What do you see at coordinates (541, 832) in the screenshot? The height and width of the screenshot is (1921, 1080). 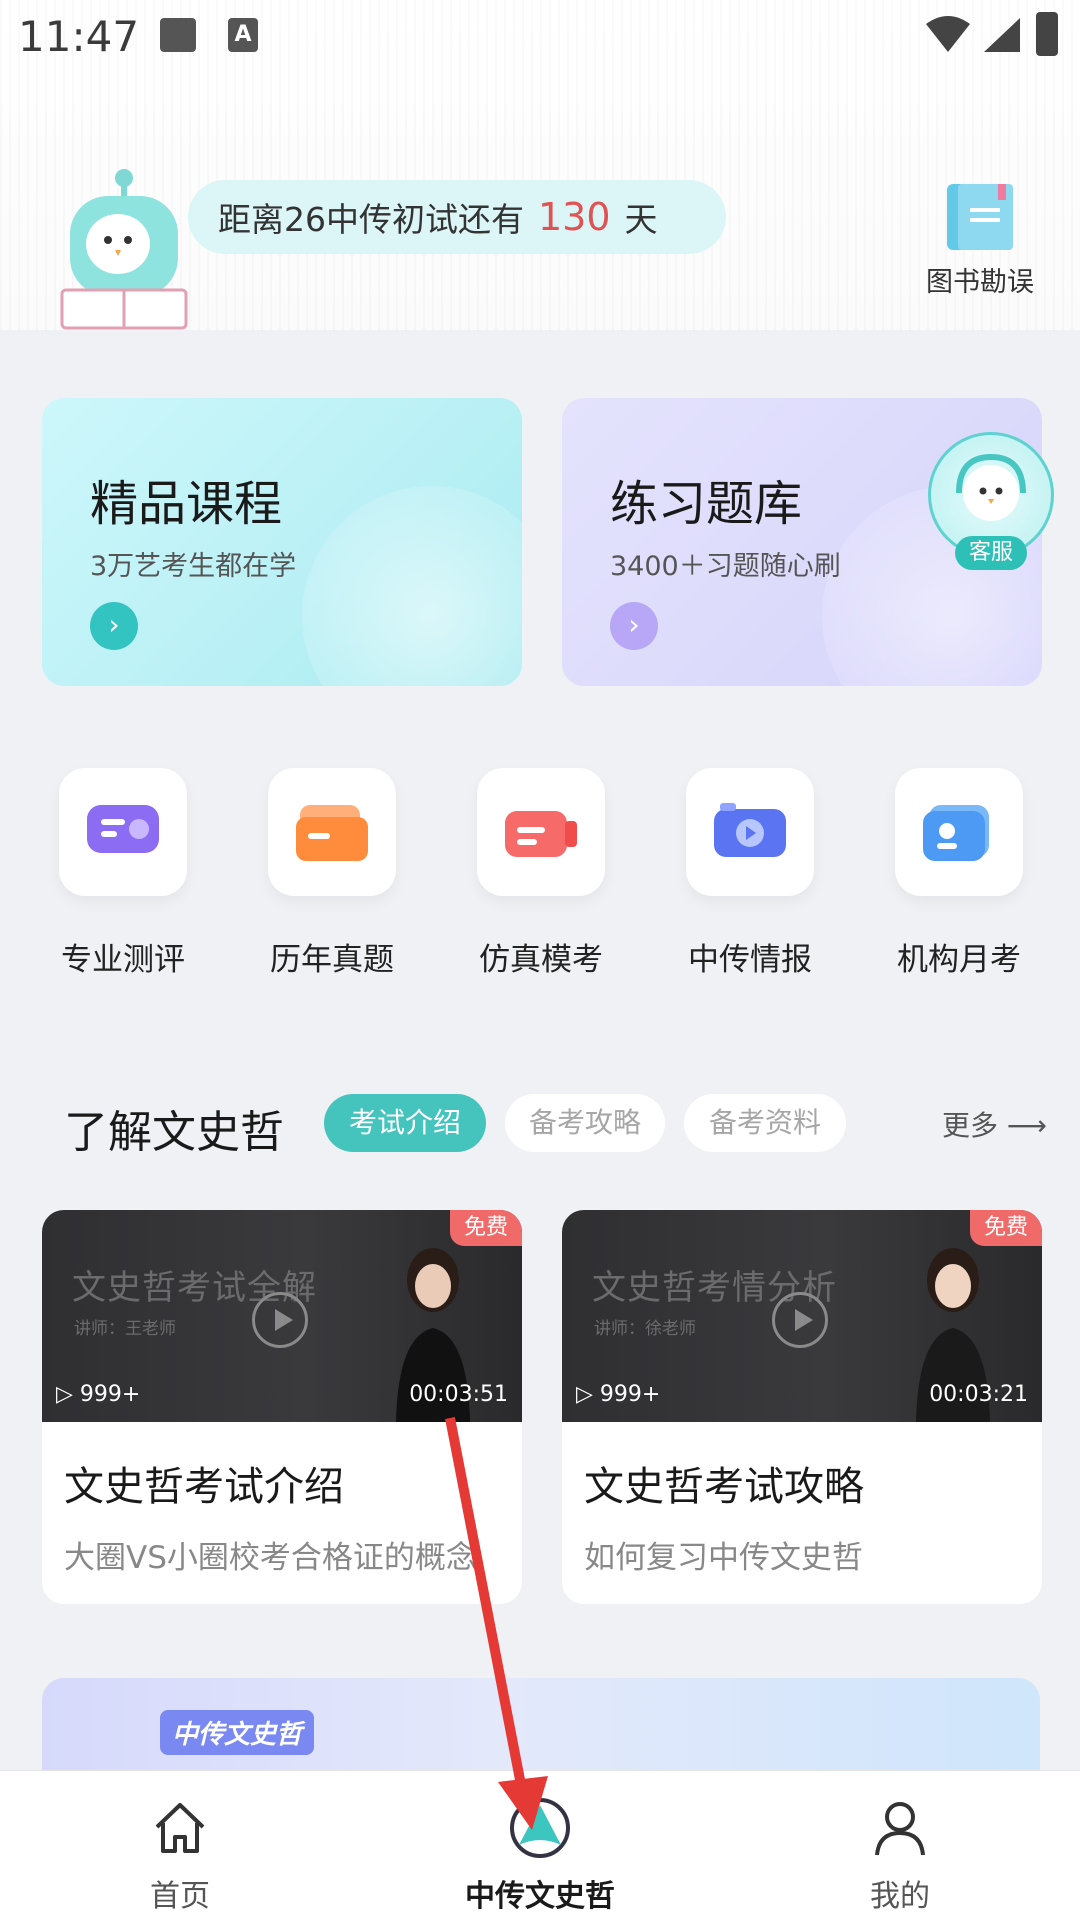 I see `mock-exam-icon` at bounding box center [541, 832].